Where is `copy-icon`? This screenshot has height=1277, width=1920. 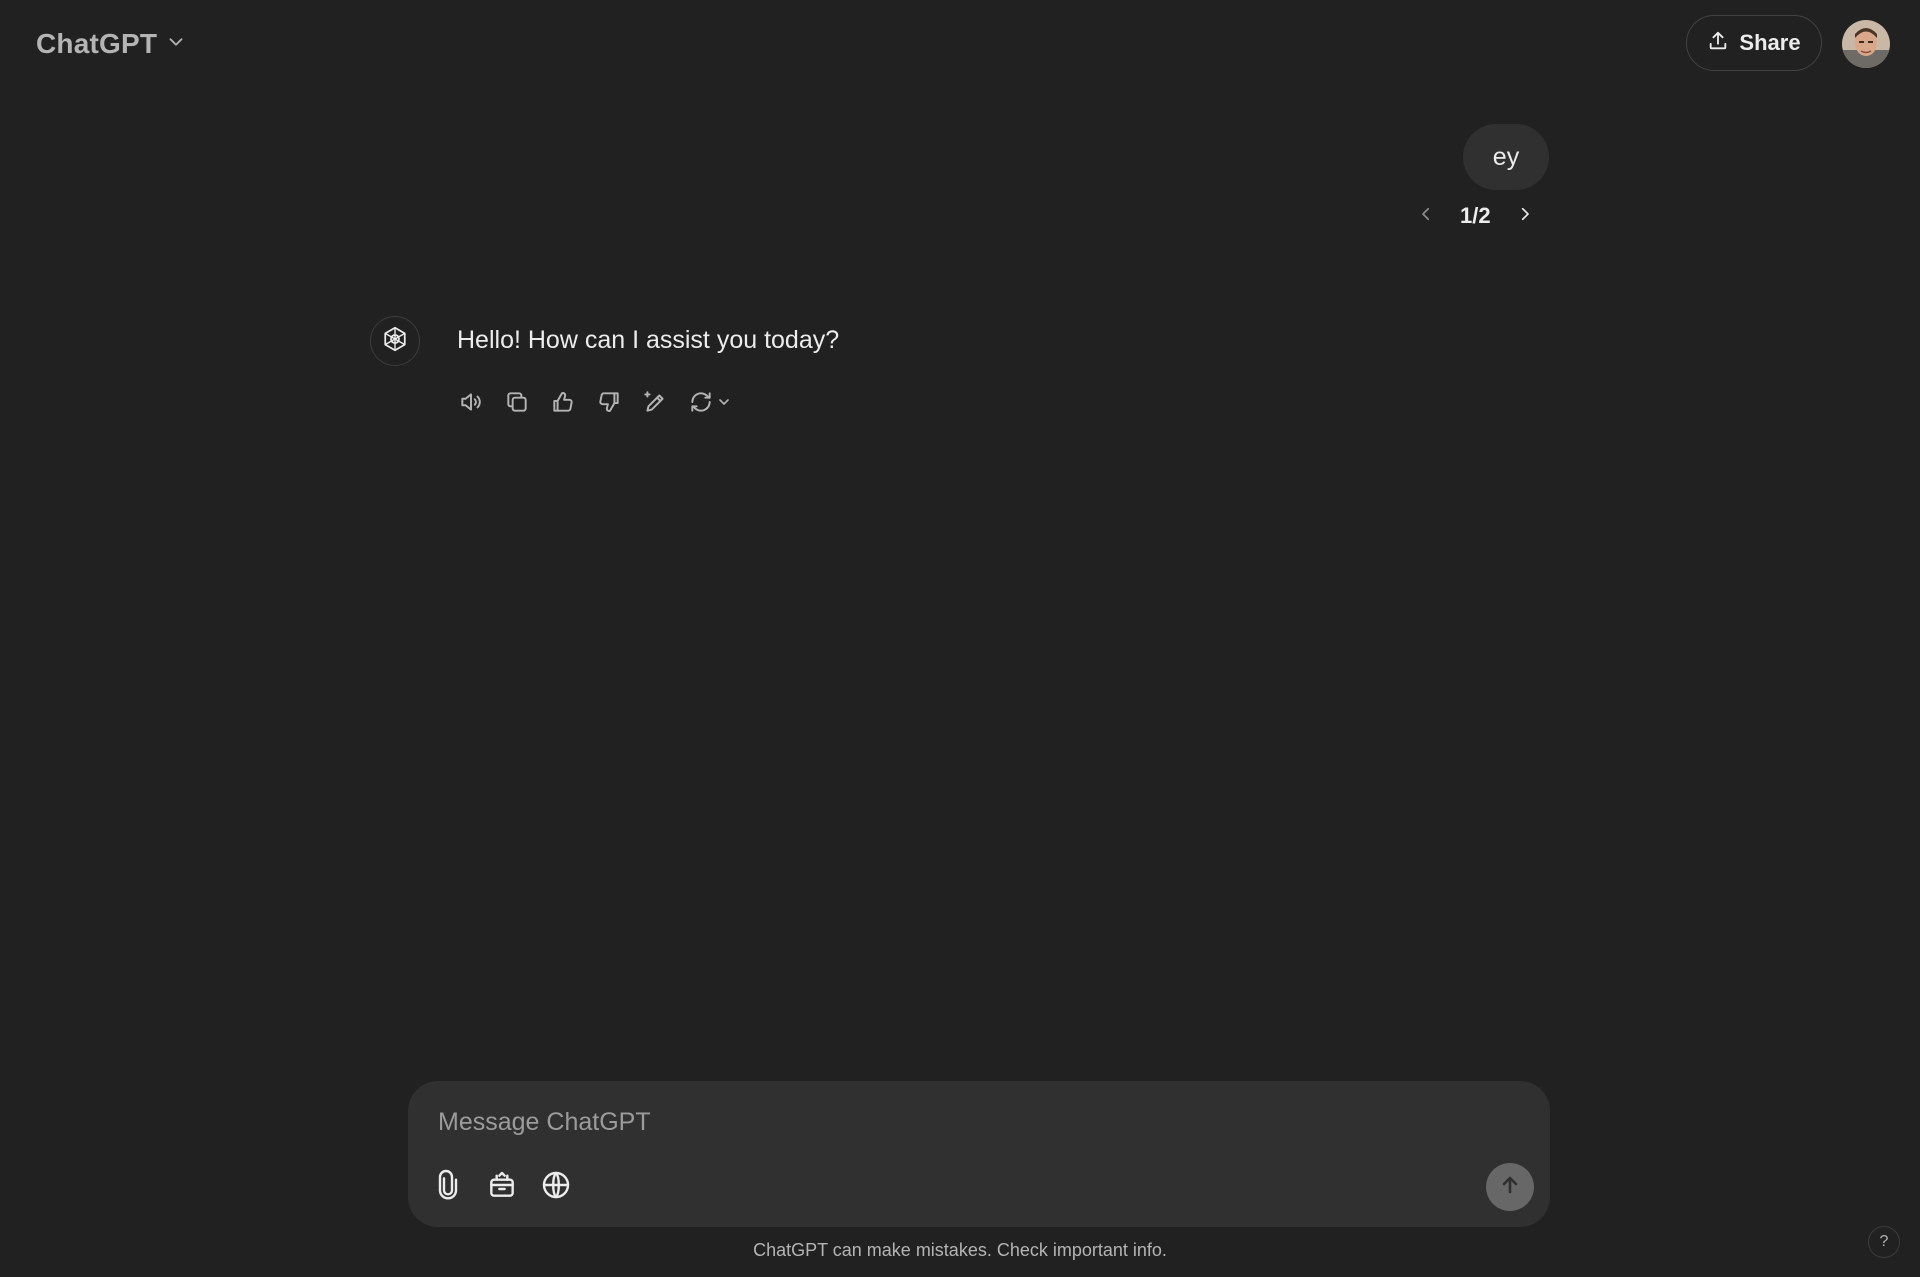
copy-icon is located at coordinates (517, 404).